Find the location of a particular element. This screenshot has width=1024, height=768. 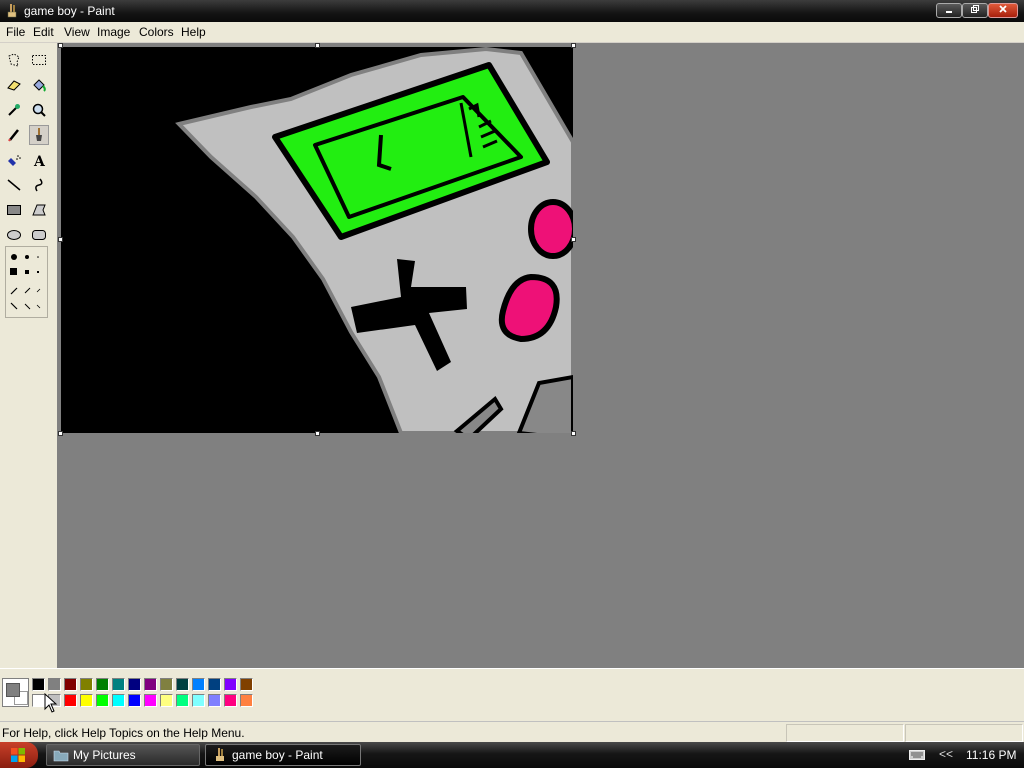

airbrush-tool is located at coordinates (14, 160).